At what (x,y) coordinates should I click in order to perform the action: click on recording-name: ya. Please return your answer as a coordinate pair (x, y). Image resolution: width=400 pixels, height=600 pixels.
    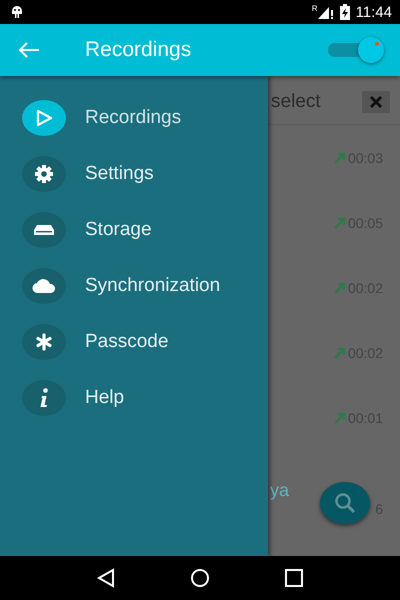
    Looking at the image, I should click on (279, 490).